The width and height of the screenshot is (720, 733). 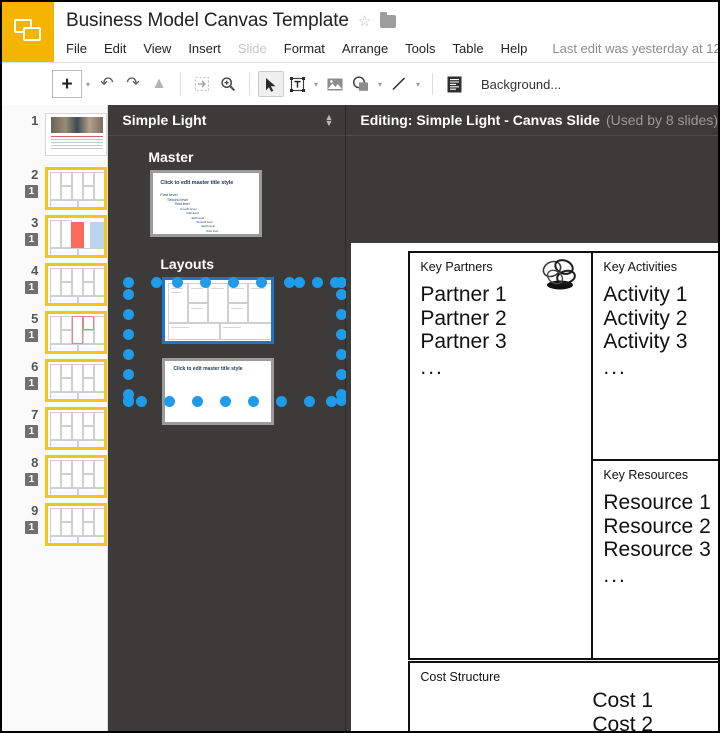 I want to click on menu-item-insert: Insert, so click(x=204, y=48).